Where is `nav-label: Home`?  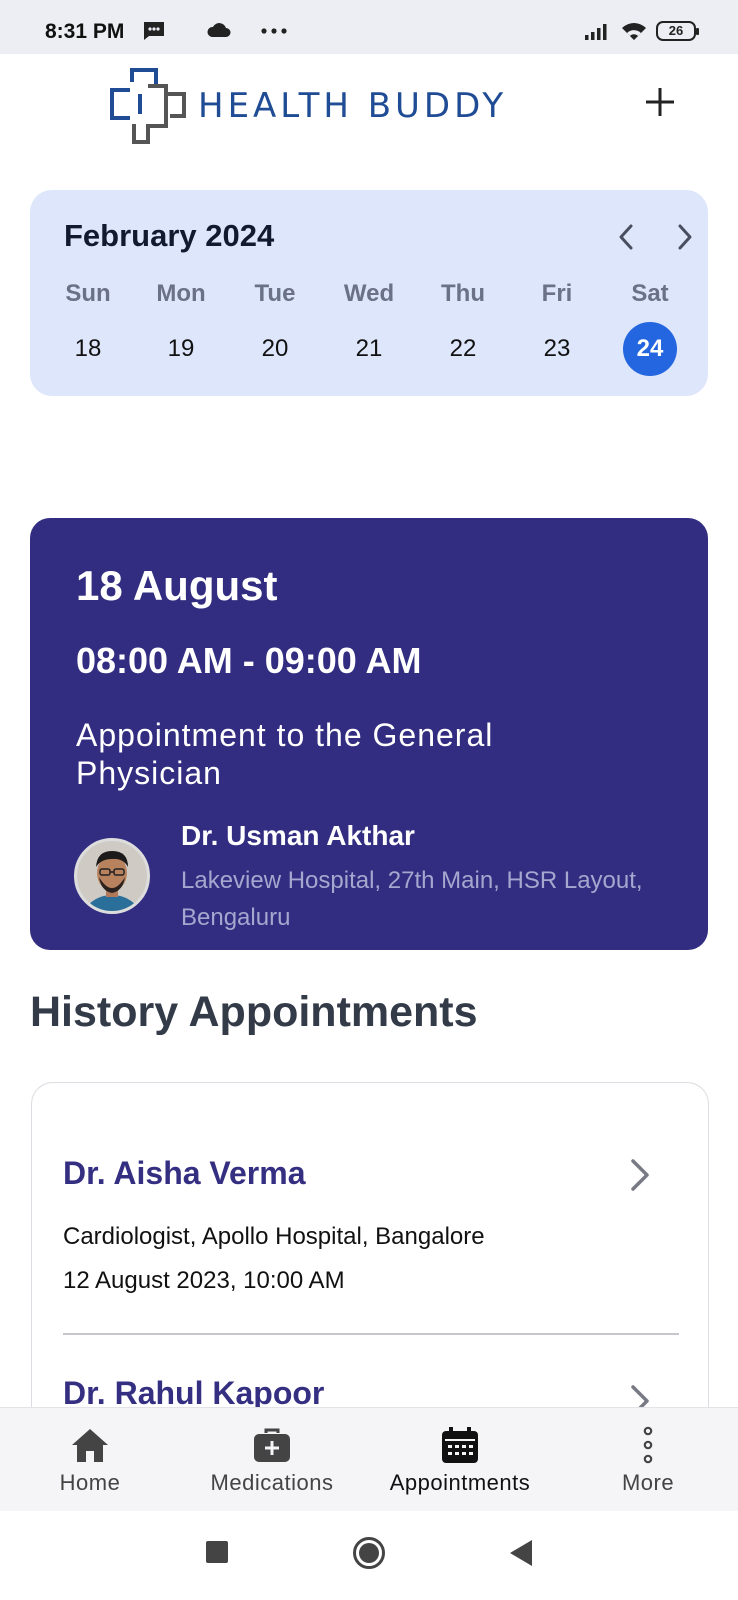
nav-label: Home is located at coordinates (90, 1482).